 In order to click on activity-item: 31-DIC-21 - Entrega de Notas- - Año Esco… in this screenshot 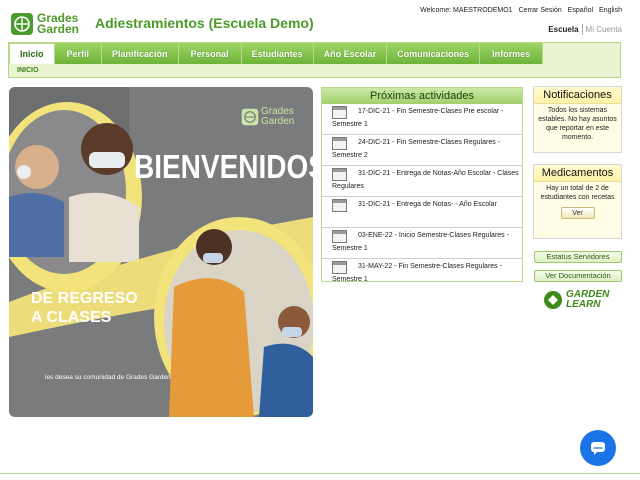, I will do `click(422, 212)`.